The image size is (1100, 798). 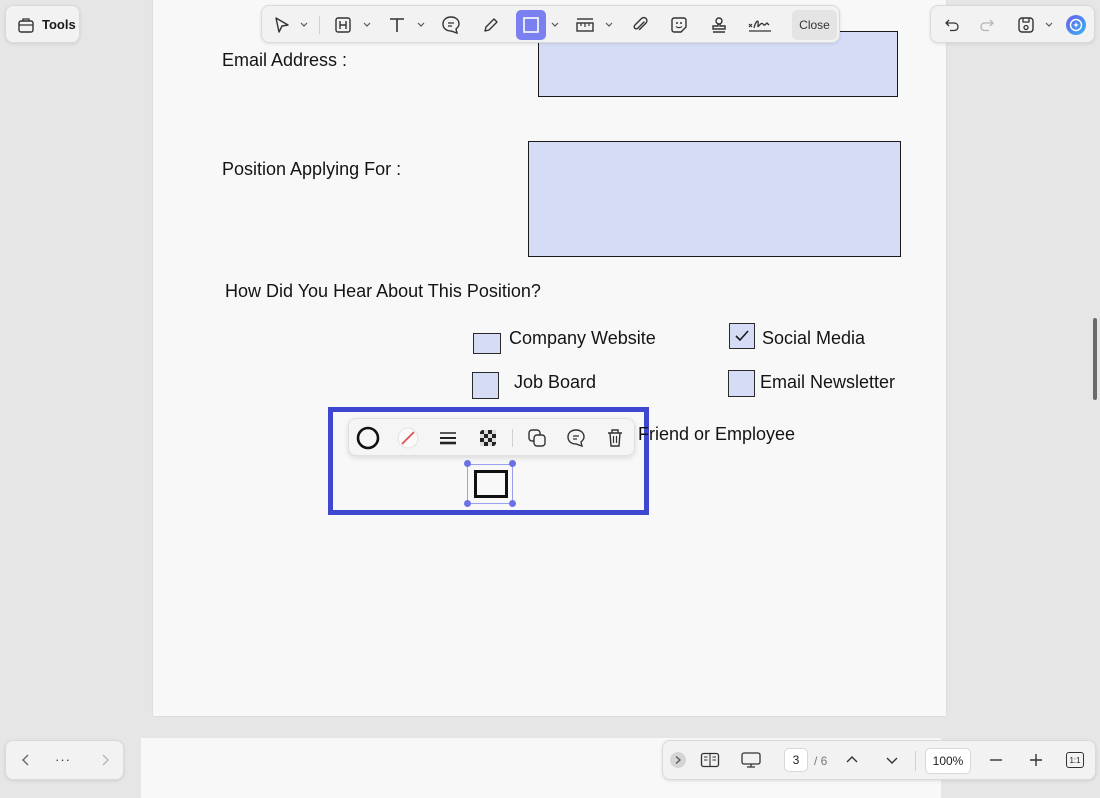 What do you see at coordinates (678, 760) in the screenshot?
I see `collapse-panel-button` at bounding box center [678, 760].